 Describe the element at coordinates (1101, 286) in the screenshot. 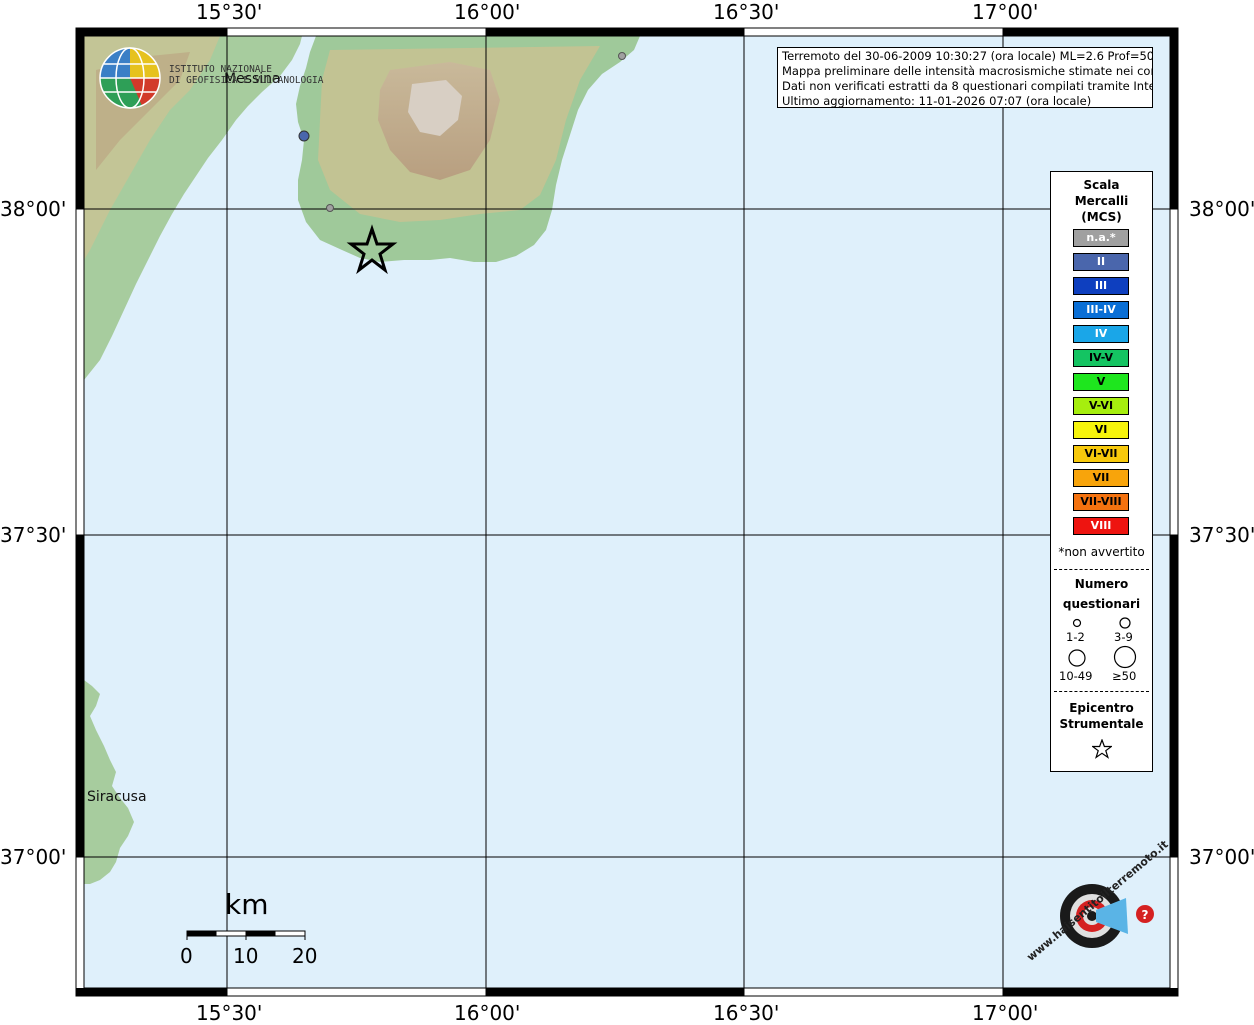

I see `legend-intensity-swatch: III` at that location.